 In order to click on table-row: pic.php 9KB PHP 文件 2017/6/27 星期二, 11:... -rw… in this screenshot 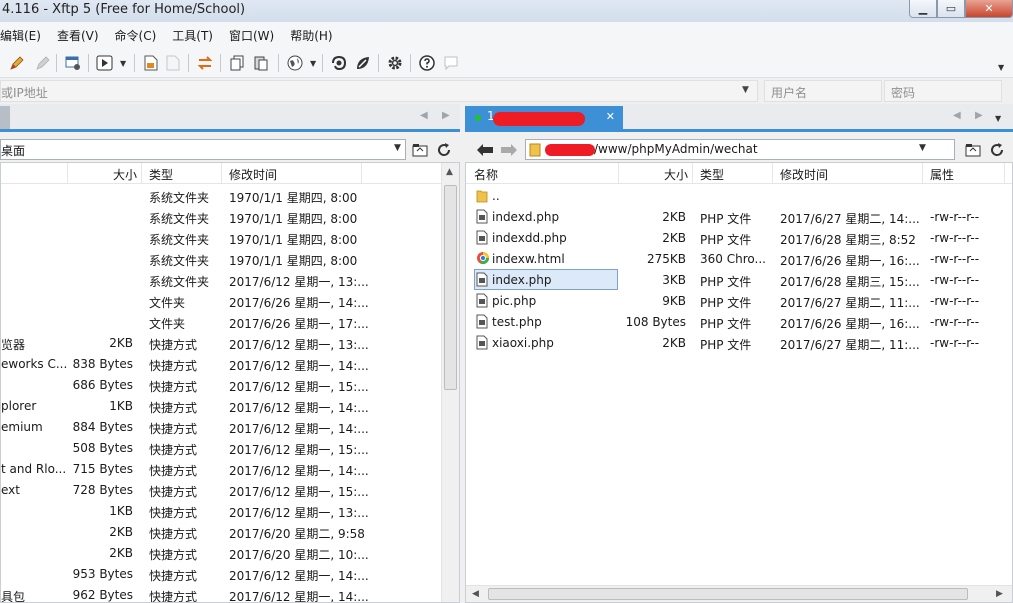, I will do `click(739, 300)`.